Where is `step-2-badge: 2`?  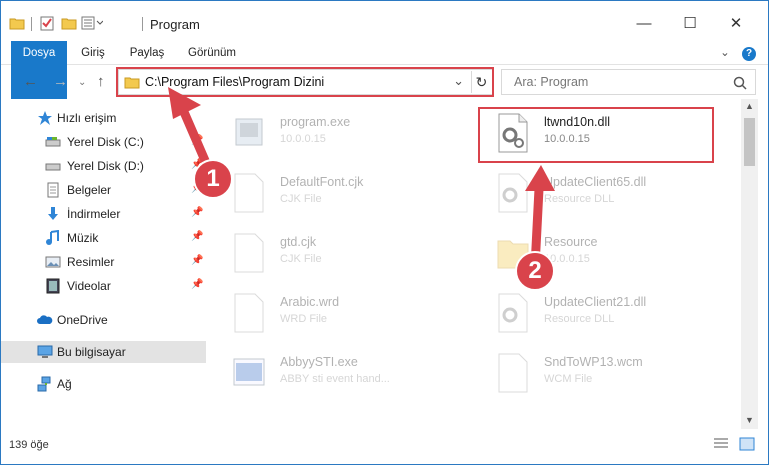
step-2-badge: 2 is located at coordinates (535, 271).